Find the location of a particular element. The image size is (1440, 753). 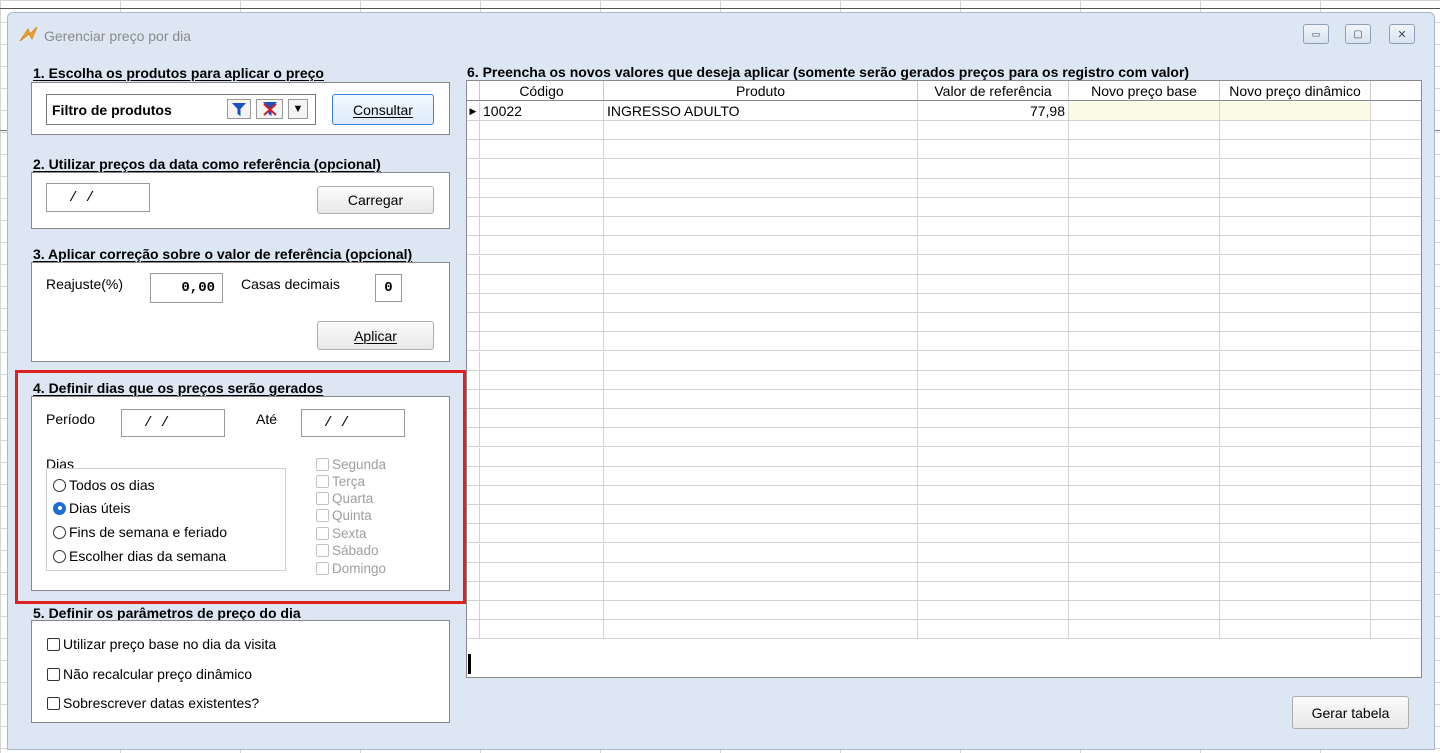

restore-button: ▢ is located at coordinates (1358, 34).